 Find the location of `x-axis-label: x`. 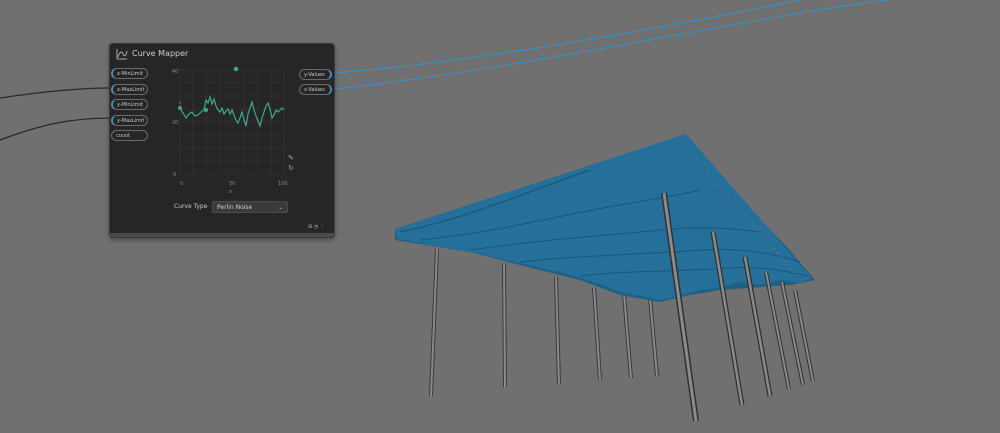

x-axis-label: x is located at coordinates (230, 192).